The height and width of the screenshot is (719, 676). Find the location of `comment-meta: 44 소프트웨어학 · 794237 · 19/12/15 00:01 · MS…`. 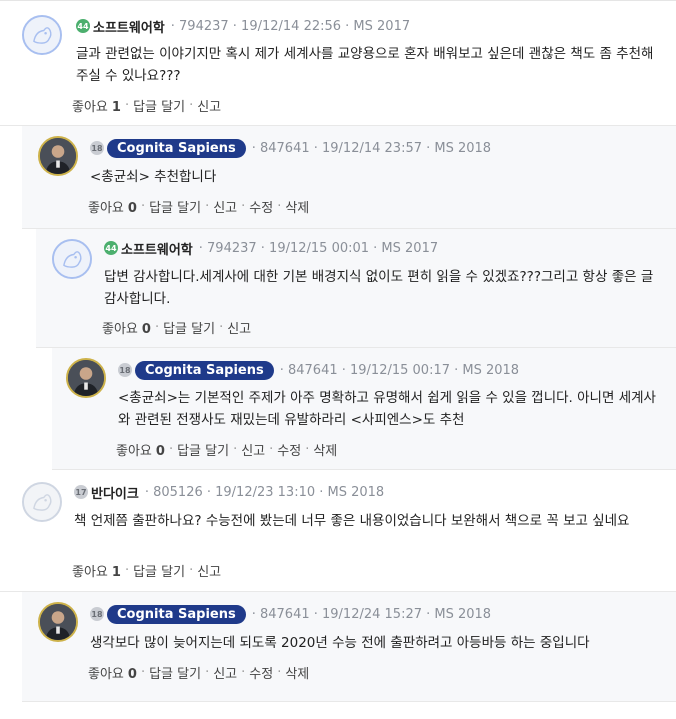

comment-meta: 44 소프트웨어학 · 794237 · 19/12/15 00:01 · MS… is located at coordinates (271, 248).